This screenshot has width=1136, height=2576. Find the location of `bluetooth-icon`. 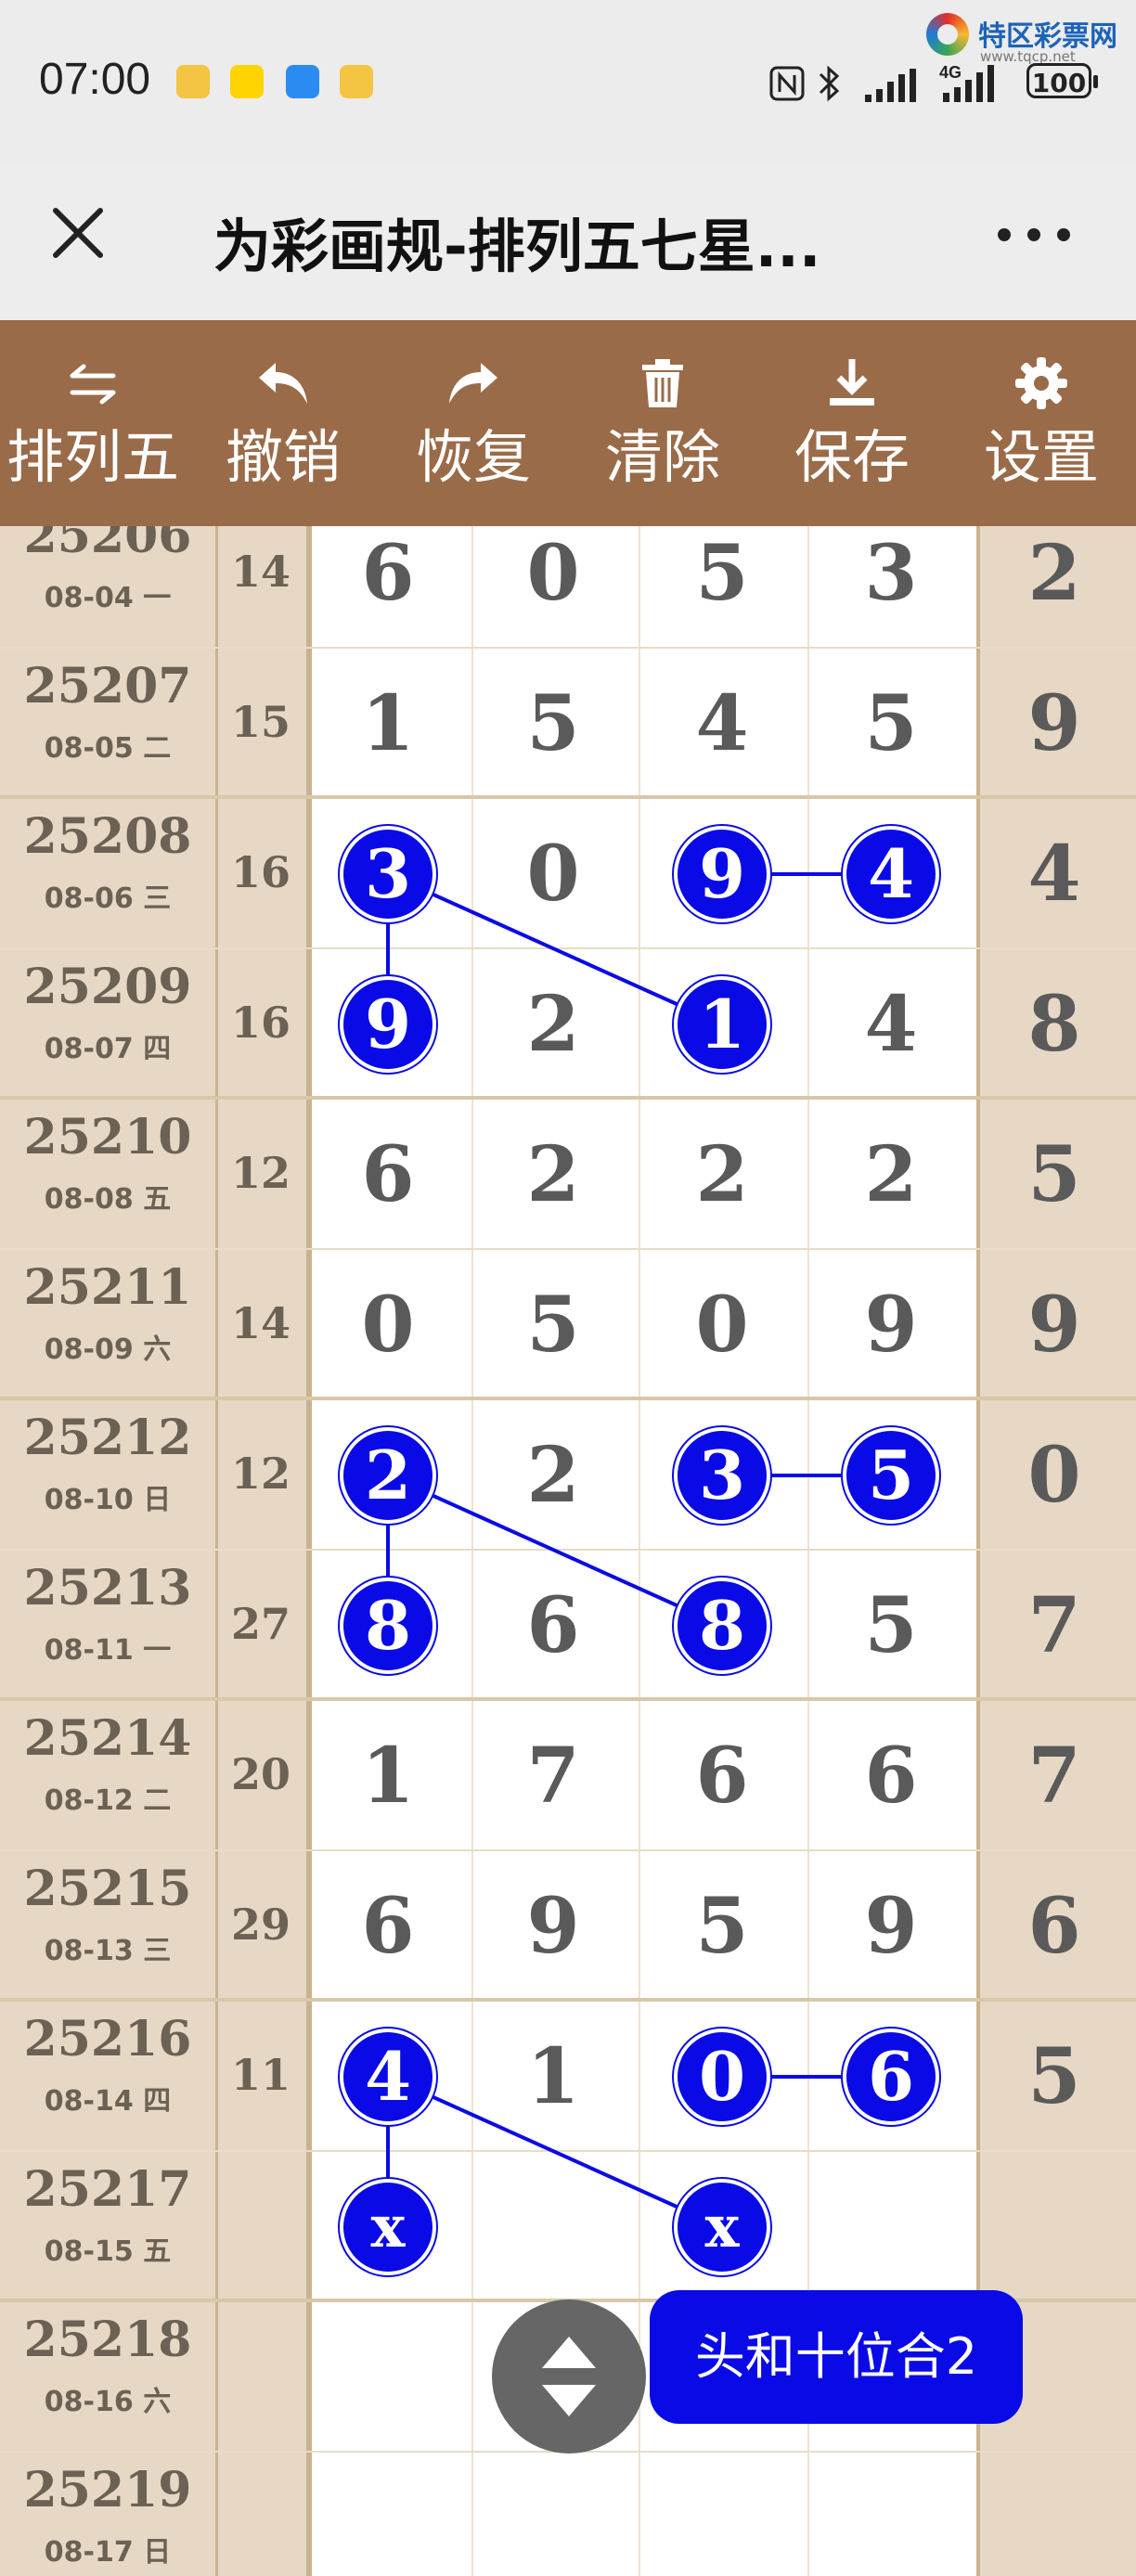

bluetooth-icon is located at coordinates (829, 84).